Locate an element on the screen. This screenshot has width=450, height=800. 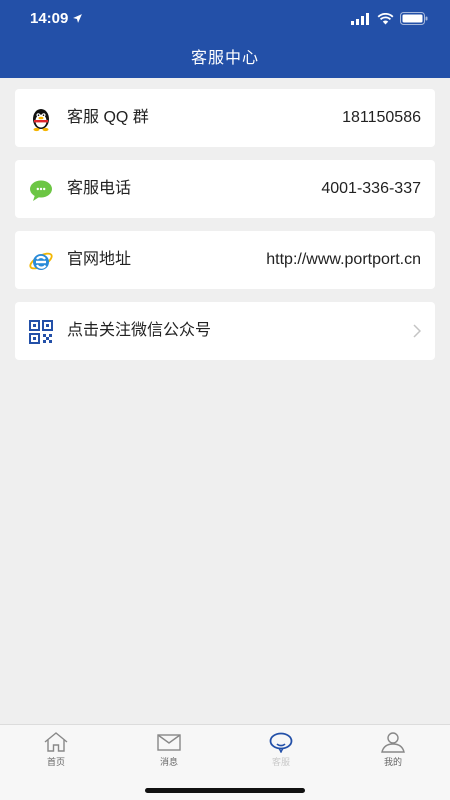
nav-bar: 客服中心 is located at coordinates (225, 59).